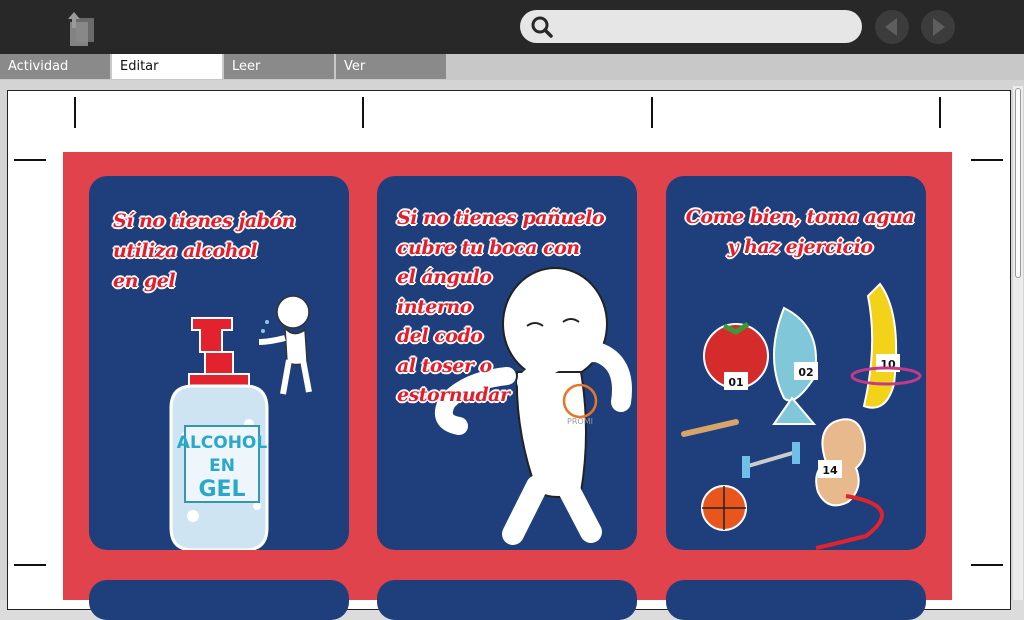 This screenshot has width=1024, height=620. I want to click on card-text-line: Come bien, toma agua, so click(800, 217).